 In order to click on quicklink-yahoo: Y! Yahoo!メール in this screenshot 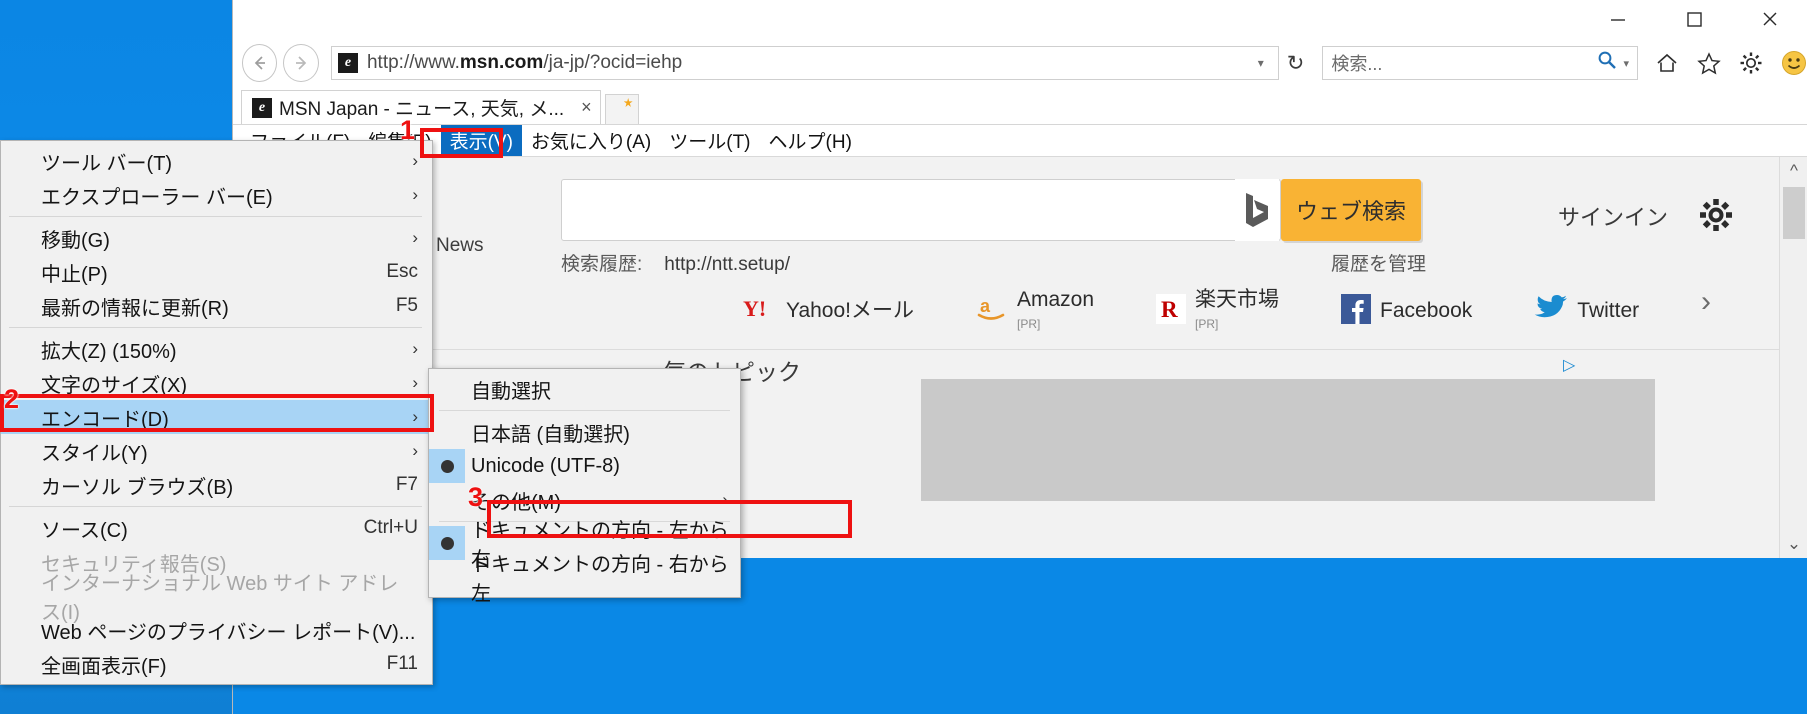, I will do `click(828, 311)`.